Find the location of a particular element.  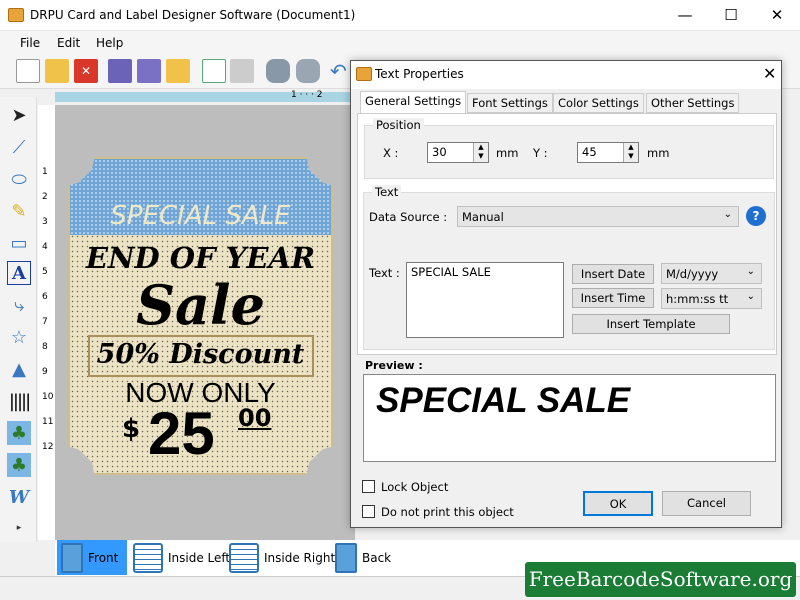

text-icon: A is located at coordinates (19, 273).